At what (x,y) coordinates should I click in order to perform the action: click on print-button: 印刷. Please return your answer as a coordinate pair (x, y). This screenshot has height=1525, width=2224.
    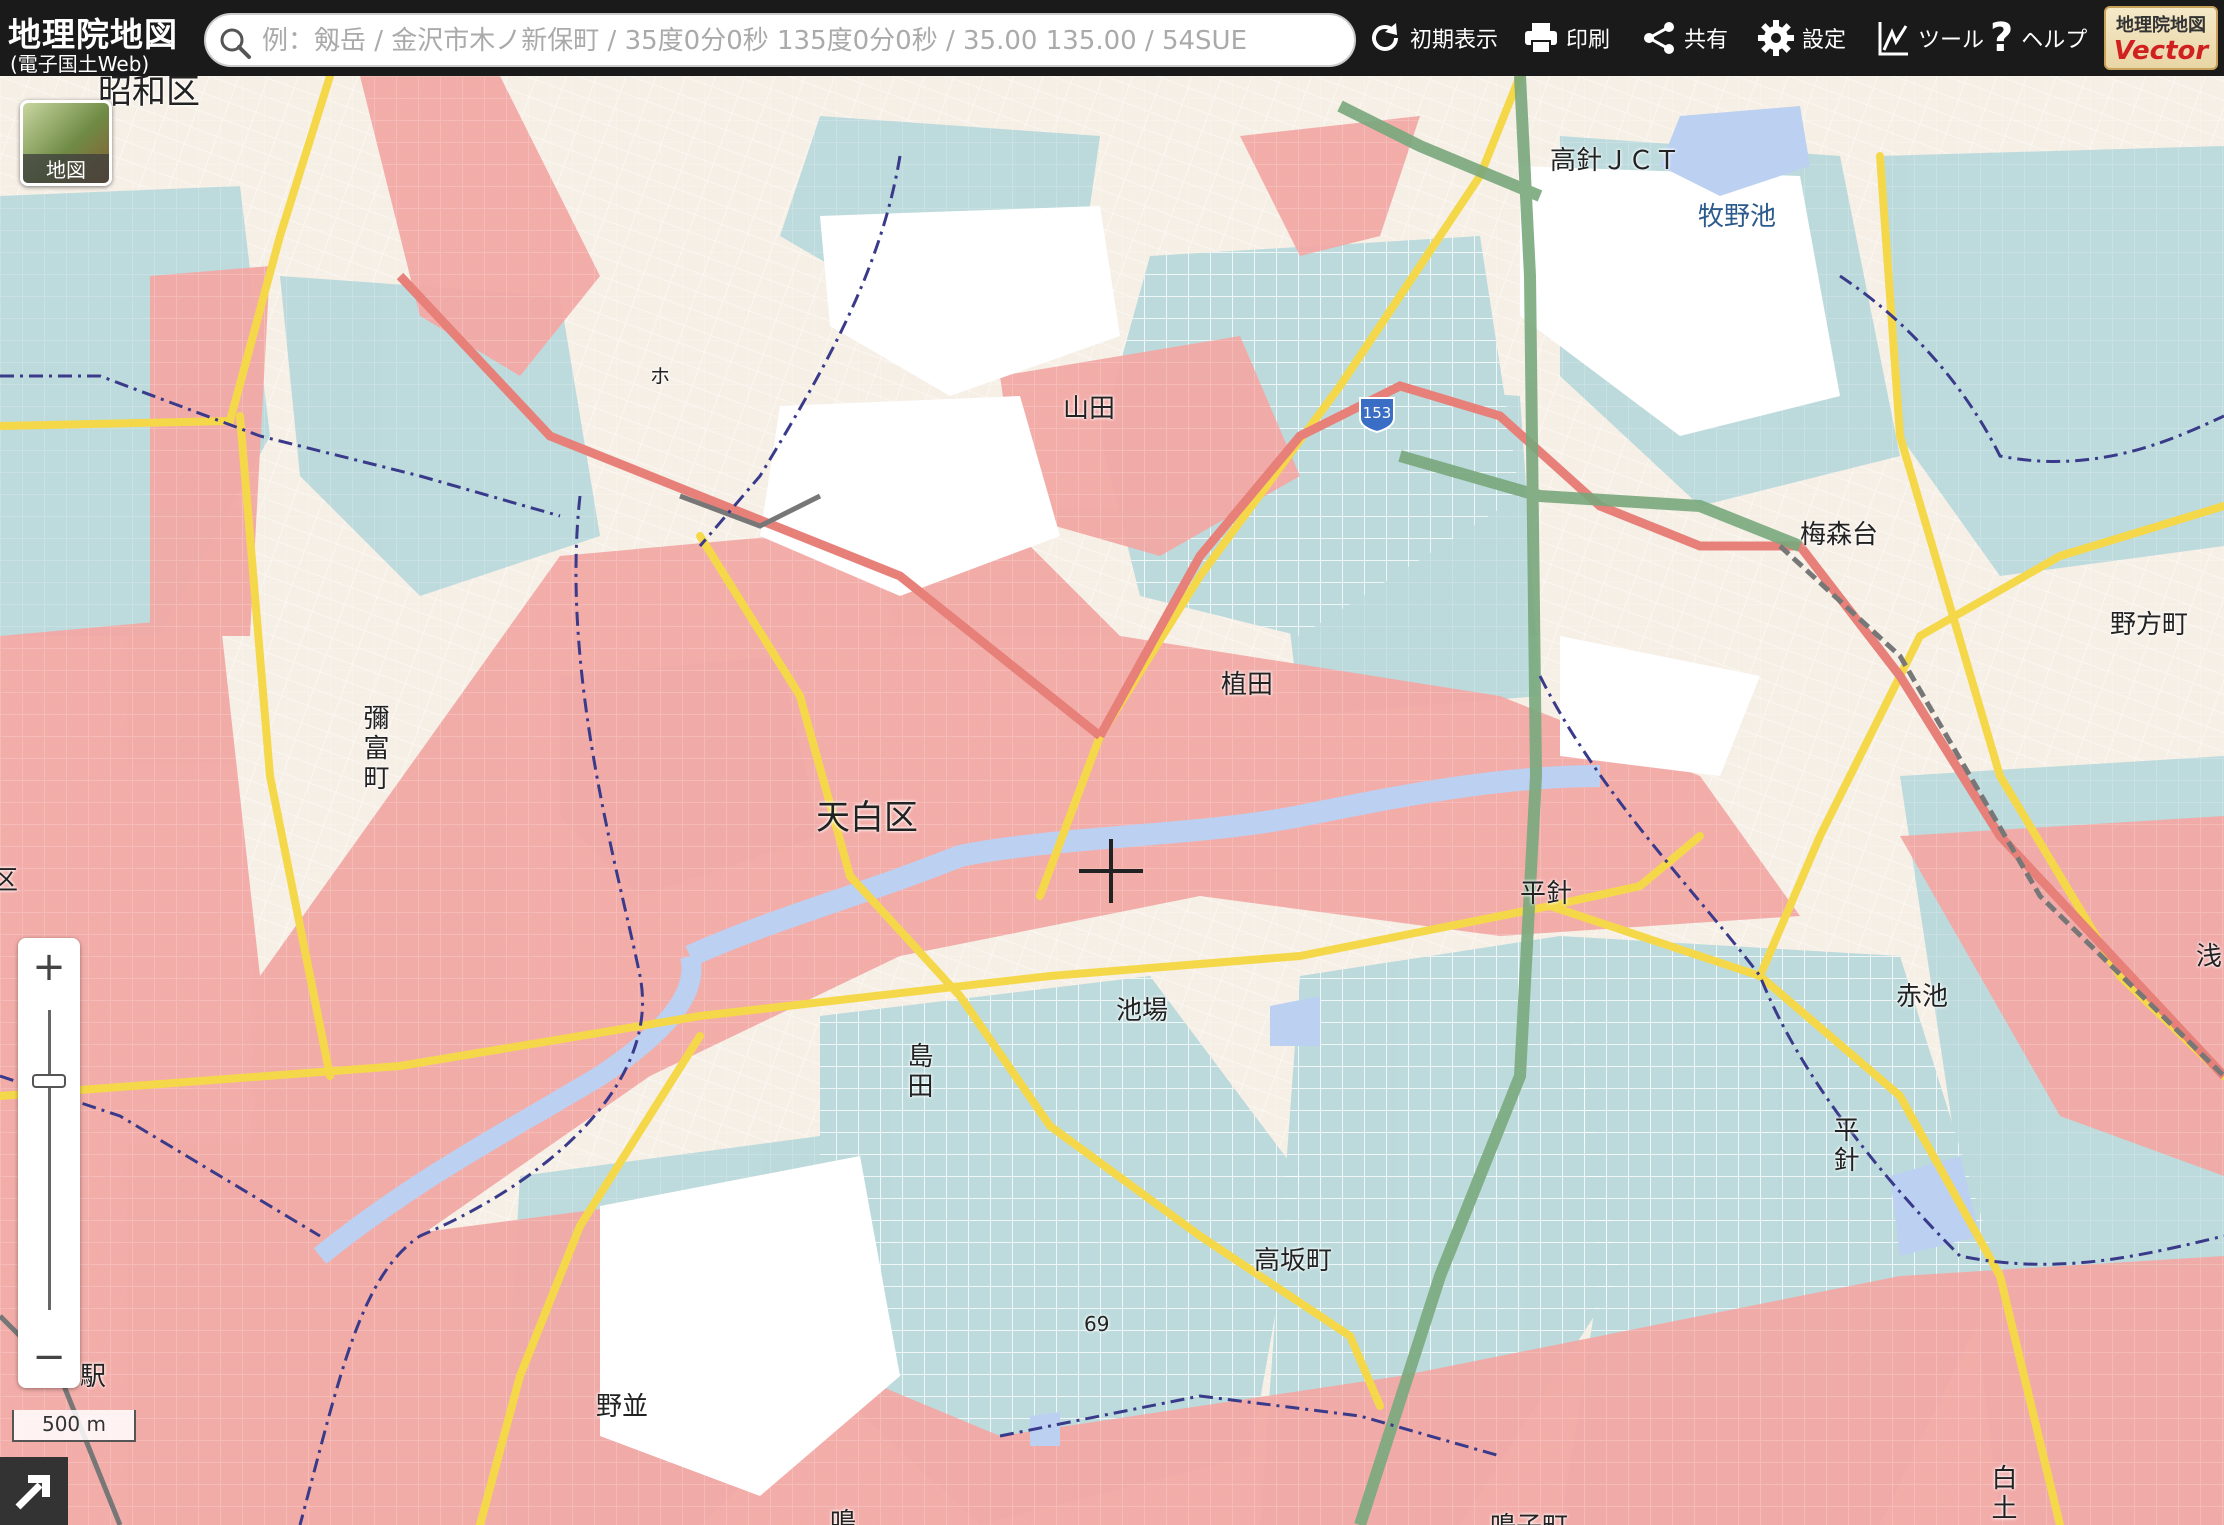
    Looking at the image, I should click on (1566, 38).